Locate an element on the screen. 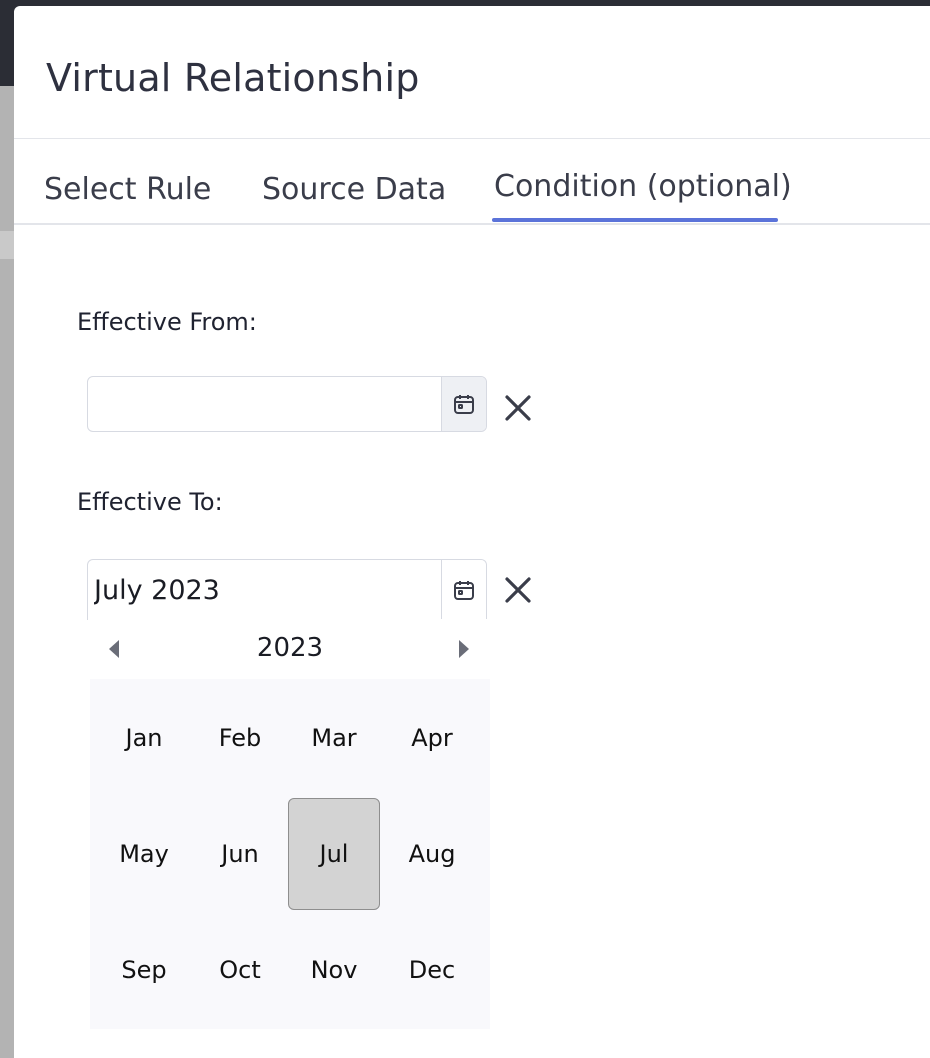  effective-to-field is located at coordinates (287, 589).